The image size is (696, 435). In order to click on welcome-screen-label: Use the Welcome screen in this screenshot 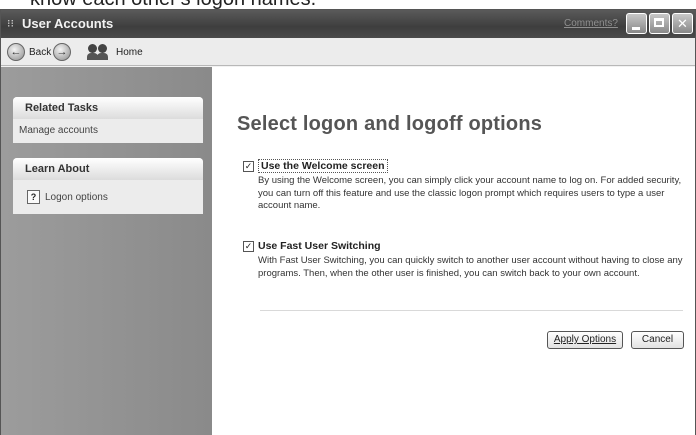, I will do `click(323, 166)`.